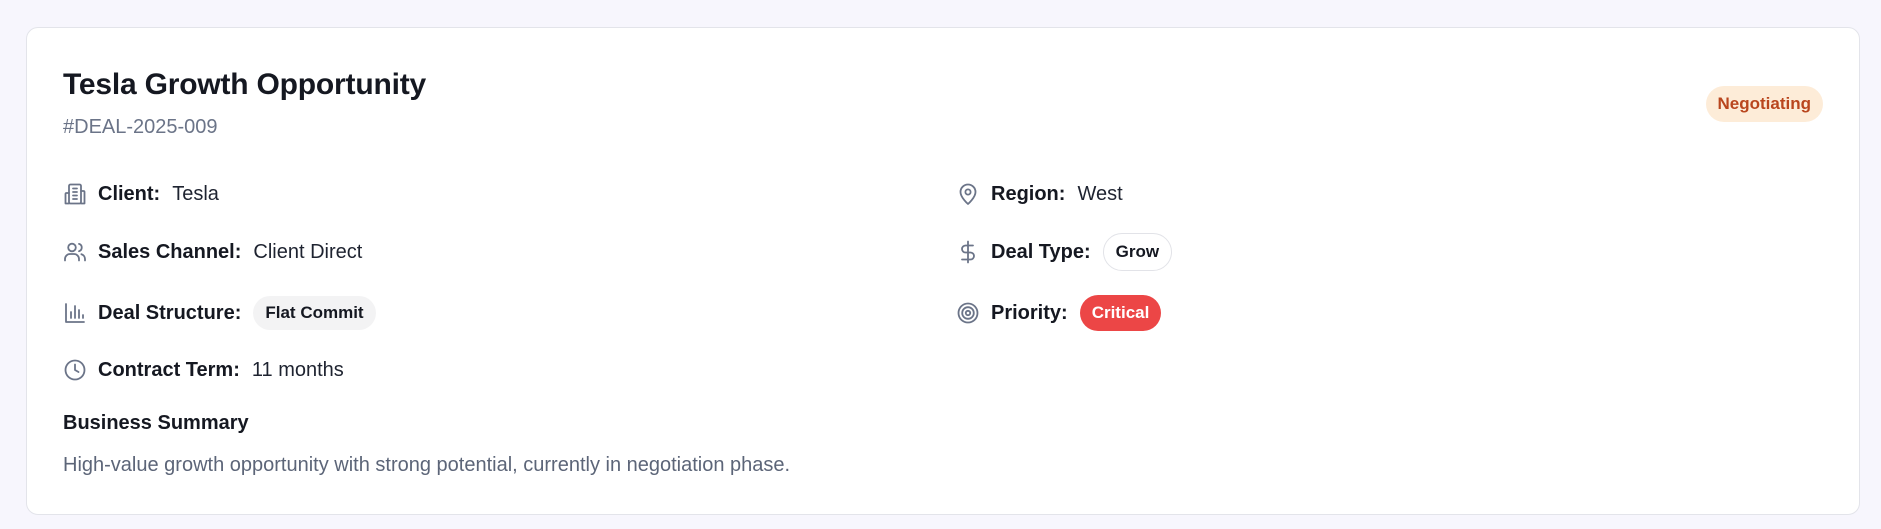 Image resolution: width=1881 pixels, height=529 pixels. Describe the element at coordinates (156, 423) in the screenshot. I see `business-summary-heading: Business Summary` at that location.